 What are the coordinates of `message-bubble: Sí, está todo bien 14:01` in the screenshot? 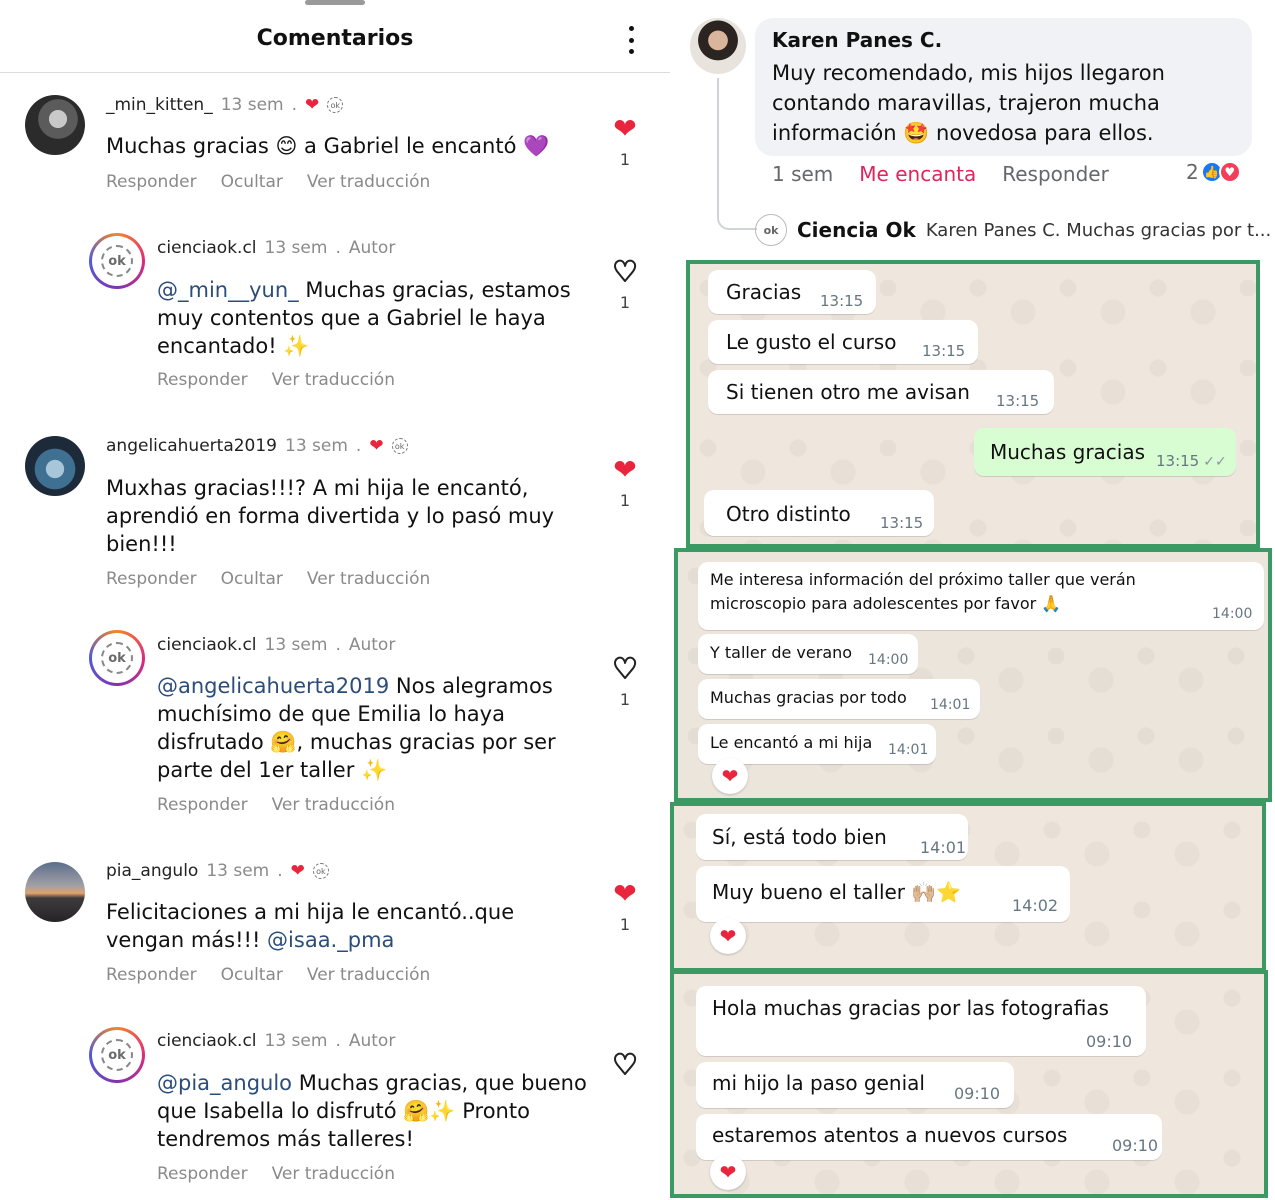 It's located at (832, 837).